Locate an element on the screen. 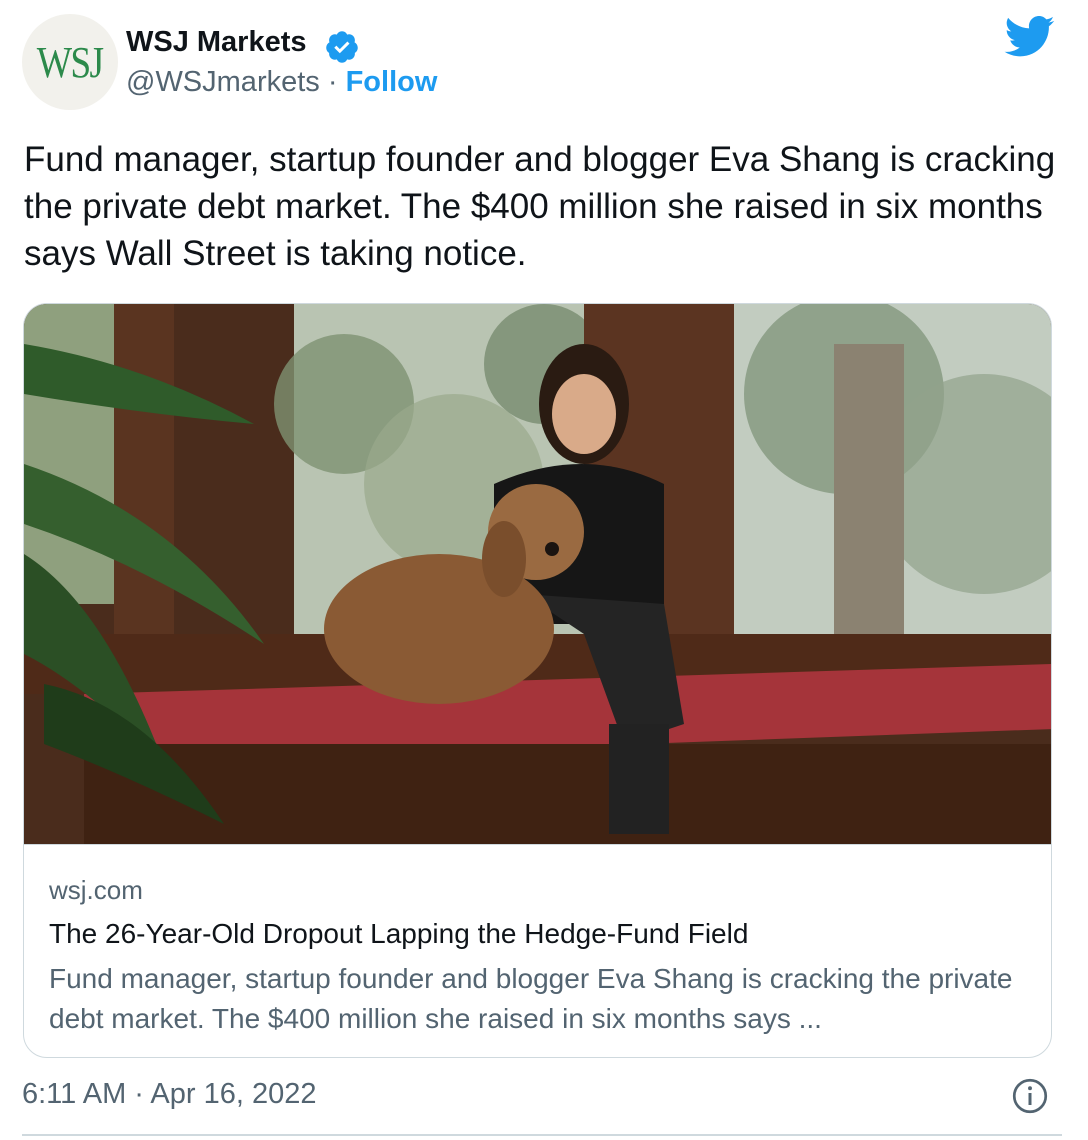  handle-row: @WSJmarkets · Follow is located at coordinates (281, 82).